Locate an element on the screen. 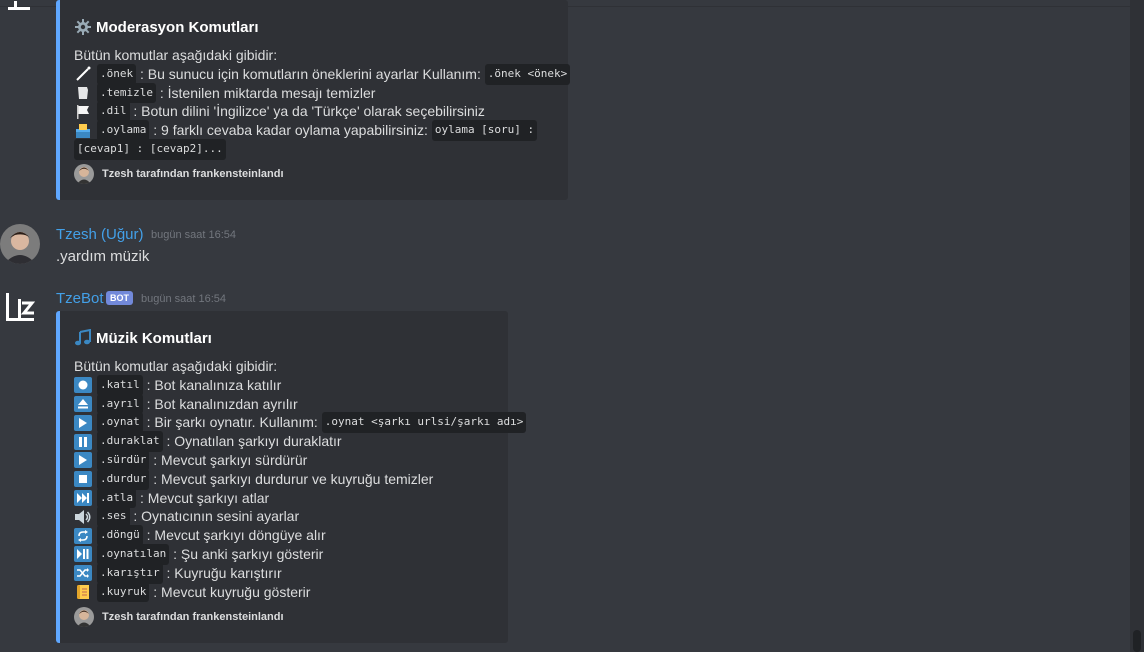 The width and height of the screenshot is (1144, 652). command-name: .dil is located at coordinates (113, 112).